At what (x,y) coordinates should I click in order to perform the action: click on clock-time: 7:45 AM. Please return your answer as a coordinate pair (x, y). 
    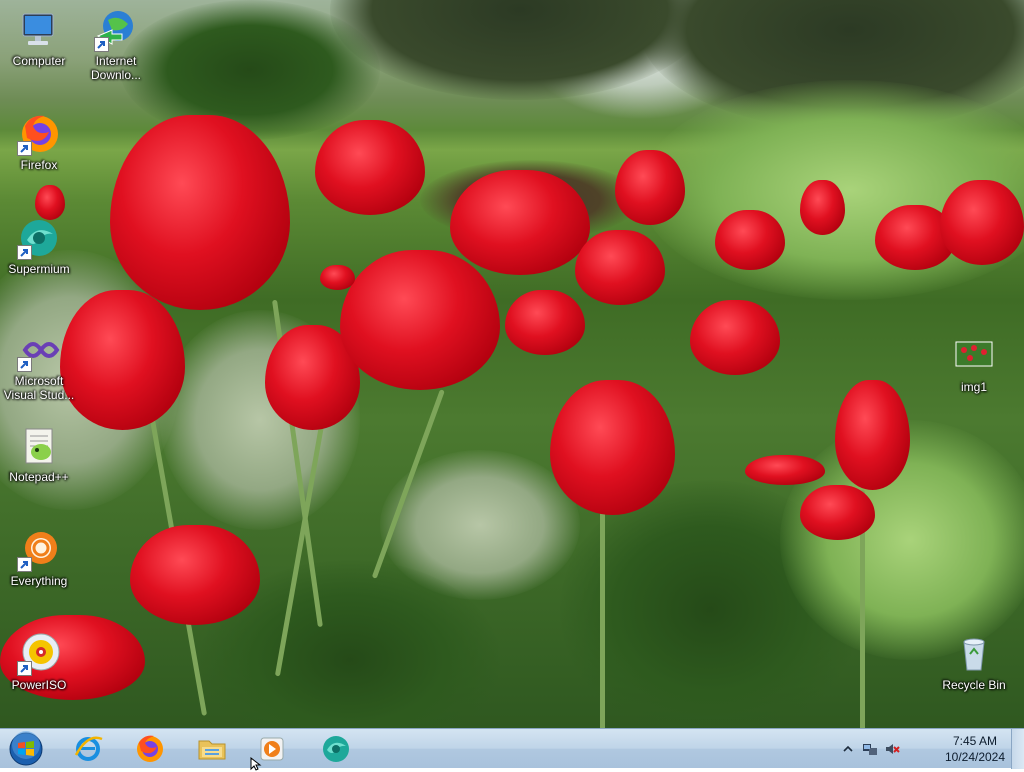
    Looking at the image, I should click on (975, 741).